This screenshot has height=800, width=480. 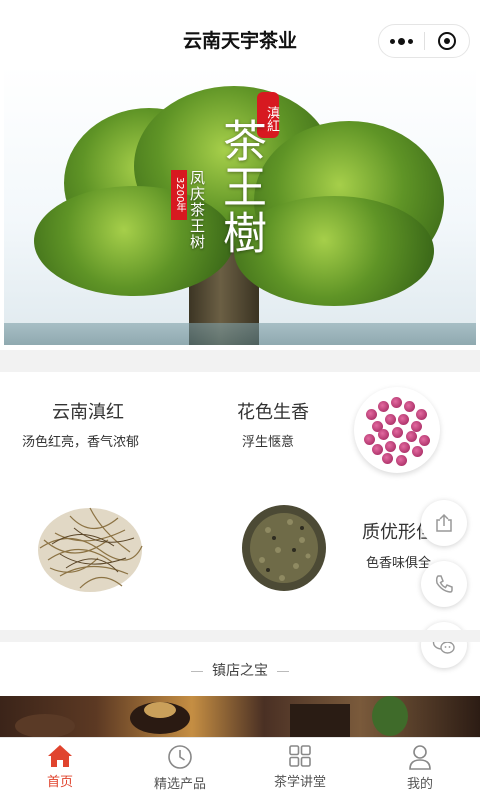 I want to click on home-icon, so click(x=60, y=756).